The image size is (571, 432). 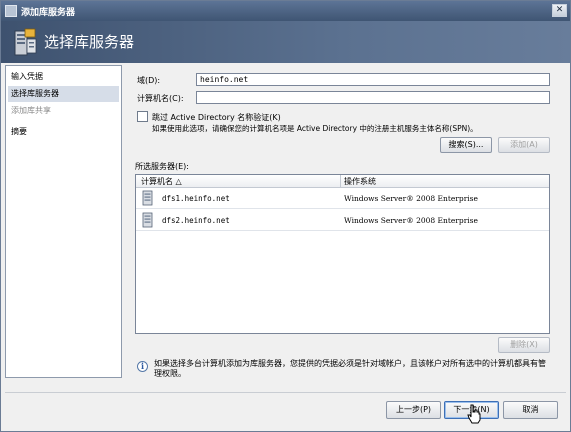 What do you see at coordinates (360, 181) in the screenshot?
I see `column-header-operating-system: 操作系统` at bounding box center [360, 181].